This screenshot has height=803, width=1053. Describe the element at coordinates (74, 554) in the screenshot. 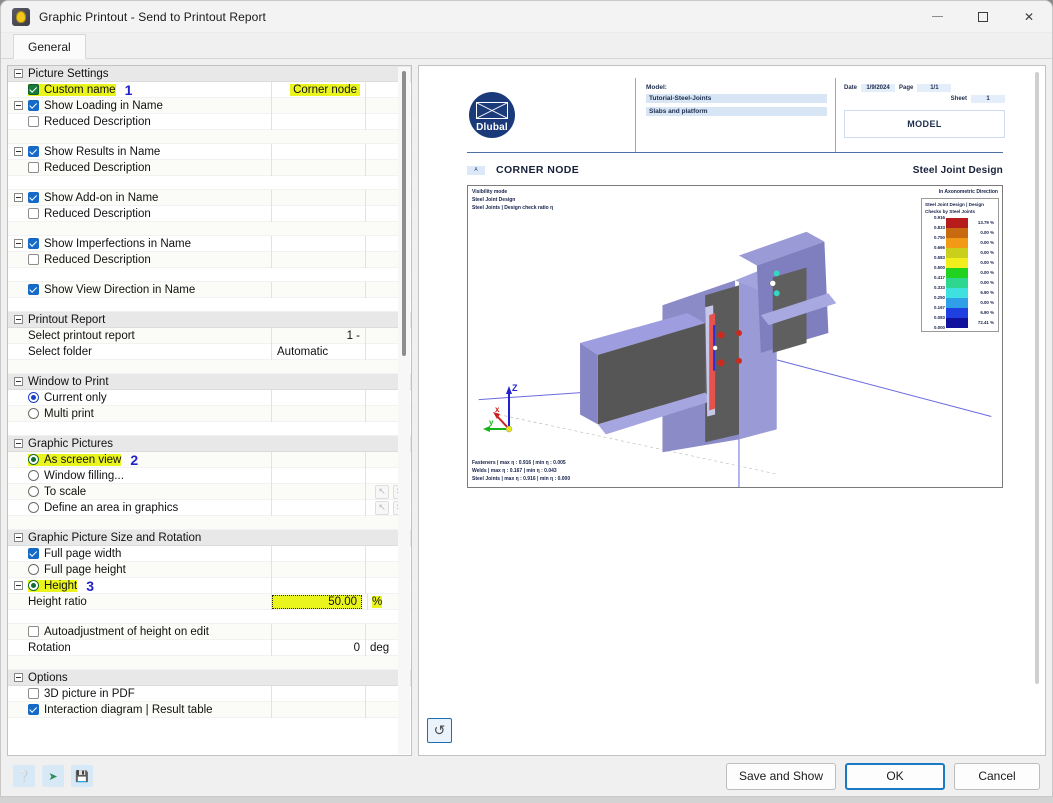

I see `tree-row-control-label: Full page width` at that location.